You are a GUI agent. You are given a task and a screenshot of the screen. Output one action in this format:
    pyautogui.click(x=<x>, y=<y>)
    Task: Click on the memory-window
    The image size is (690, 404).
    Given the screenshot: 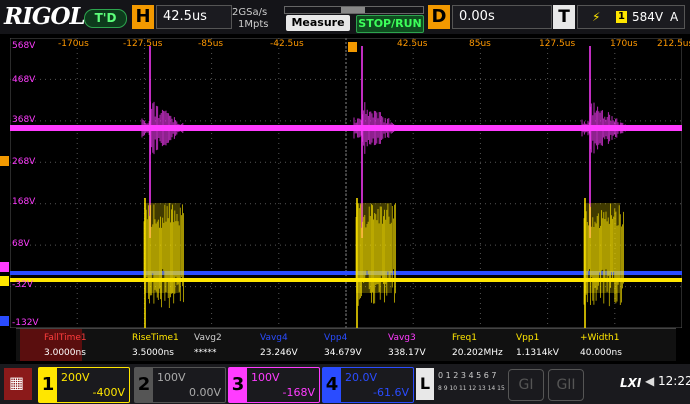 What is the action you would take?
    pyautogui.click(x=353, y=10)
    